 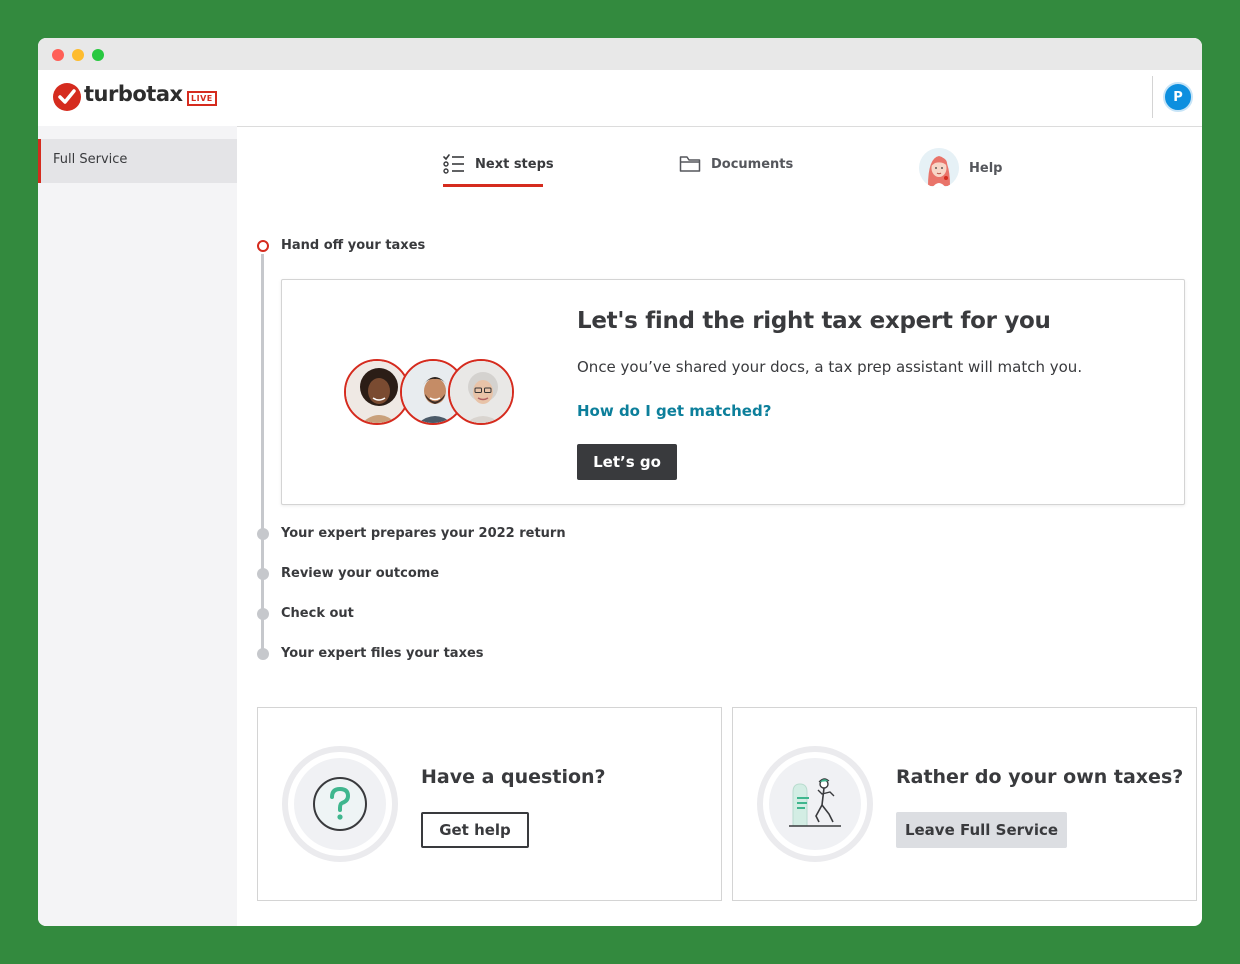 What do you see at coordinates (814, 321) in the screenshot?
I see `hero-title: Let's find the right tax expert for you` at bounding box center [814, 321].